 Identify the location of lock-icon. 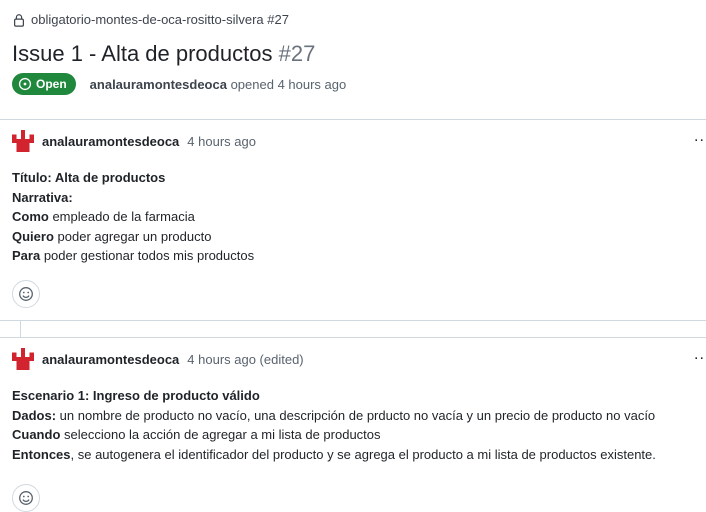
(19, 20).